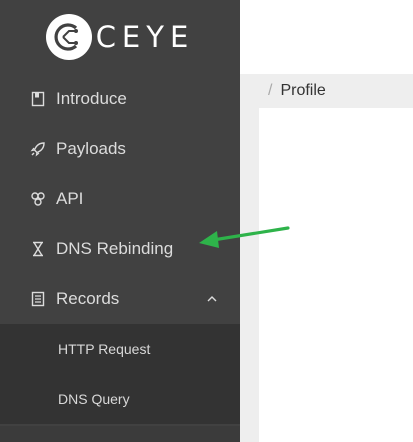  What do you see at coordinates (212, 299) in the screenshot?
I see `chevron-up-icon` at bounding box center [212, 299].